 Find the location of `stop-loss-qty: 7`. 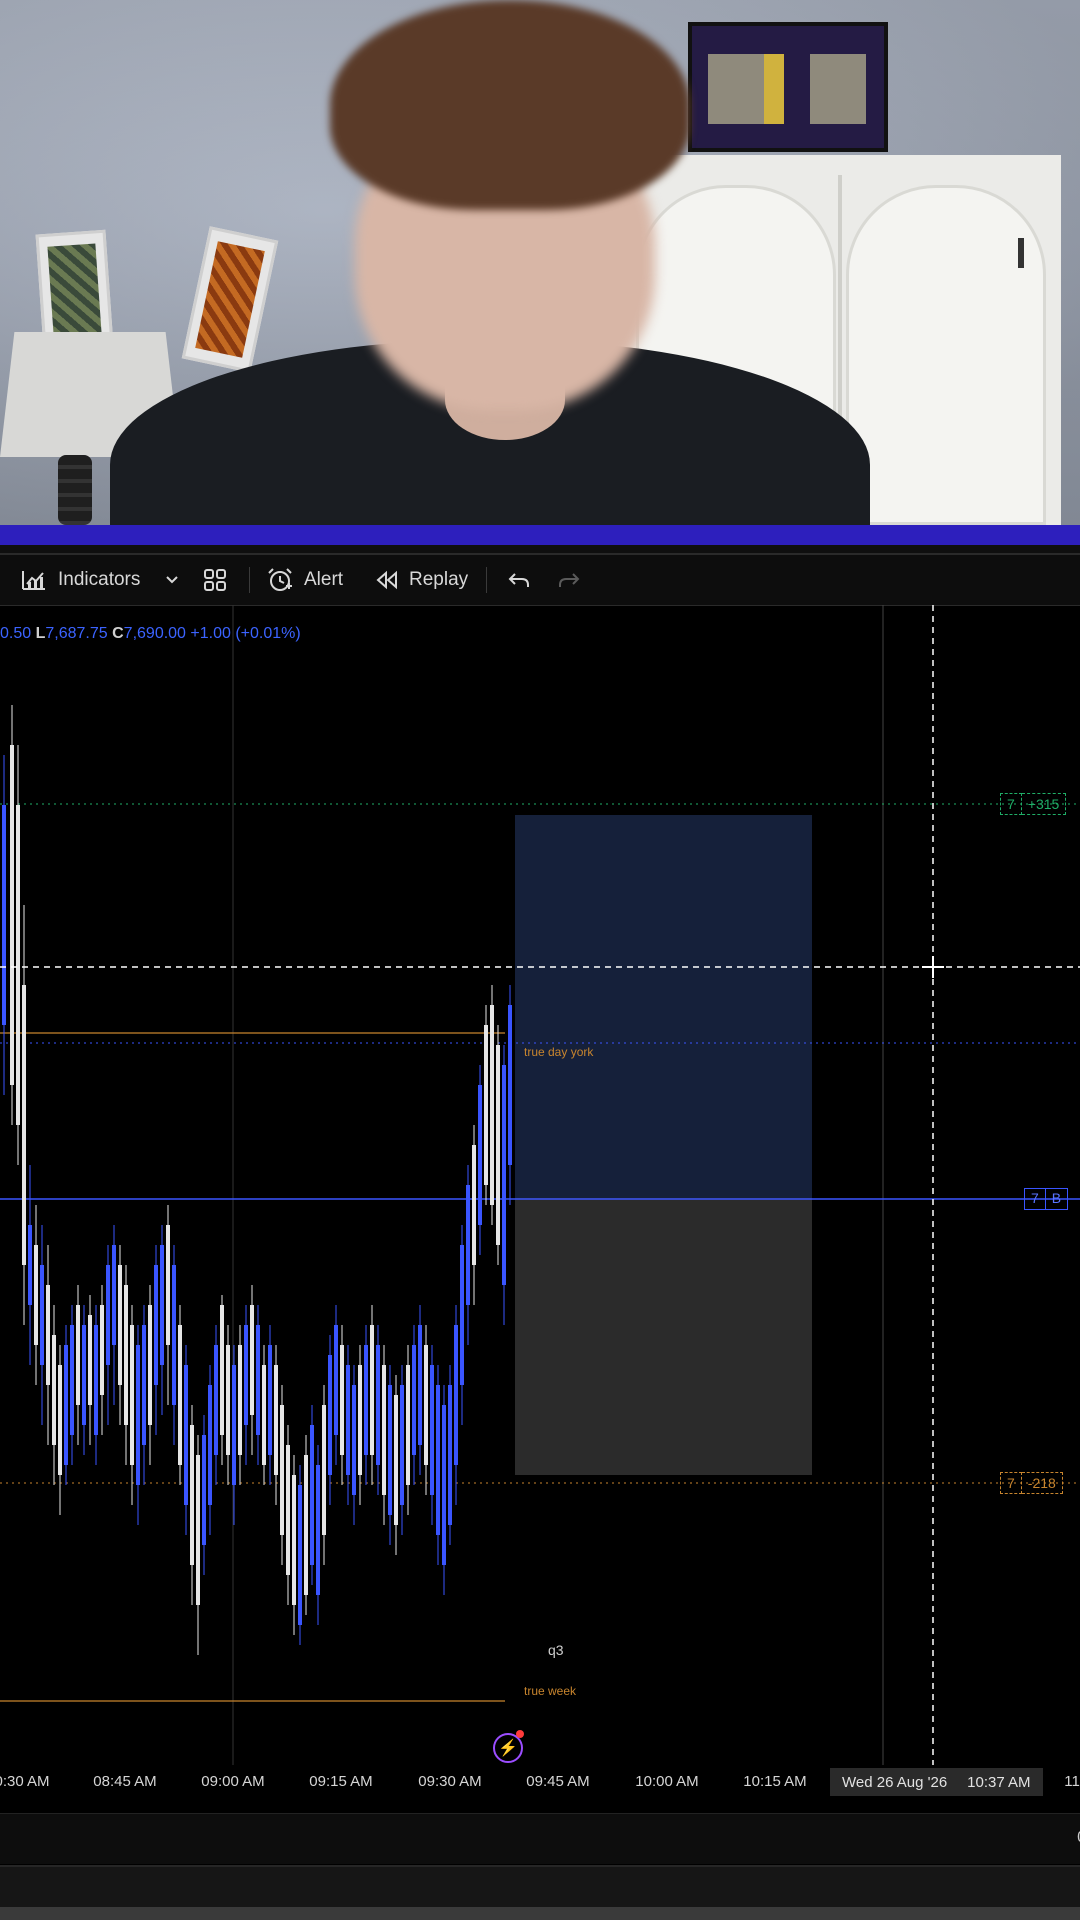

stop-loss-qty: 7 is located at coordinates (1011, 1483).